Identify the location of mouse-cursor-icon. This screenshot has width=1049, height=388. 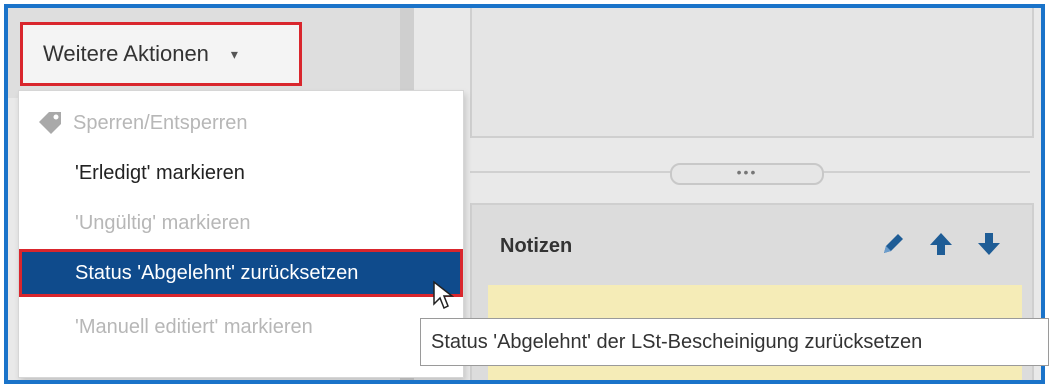
(443, 298).